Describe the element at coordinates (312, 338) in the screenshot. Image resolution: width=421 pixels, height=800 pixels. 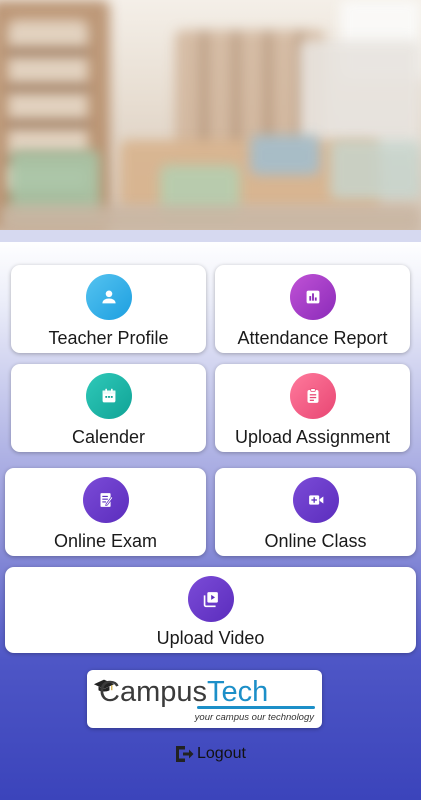
I see `attendance-report-label: Attendance Report` at that location.